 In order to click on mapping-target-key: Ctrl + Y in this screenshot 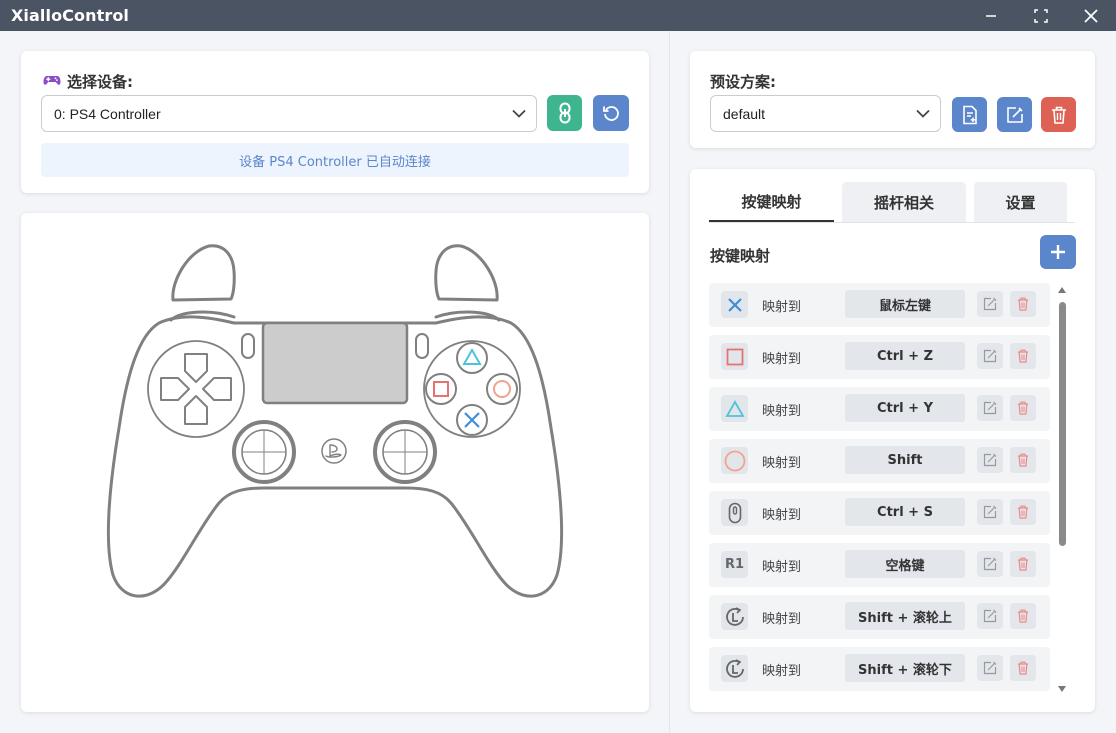, I will do `click(905, 408)`.